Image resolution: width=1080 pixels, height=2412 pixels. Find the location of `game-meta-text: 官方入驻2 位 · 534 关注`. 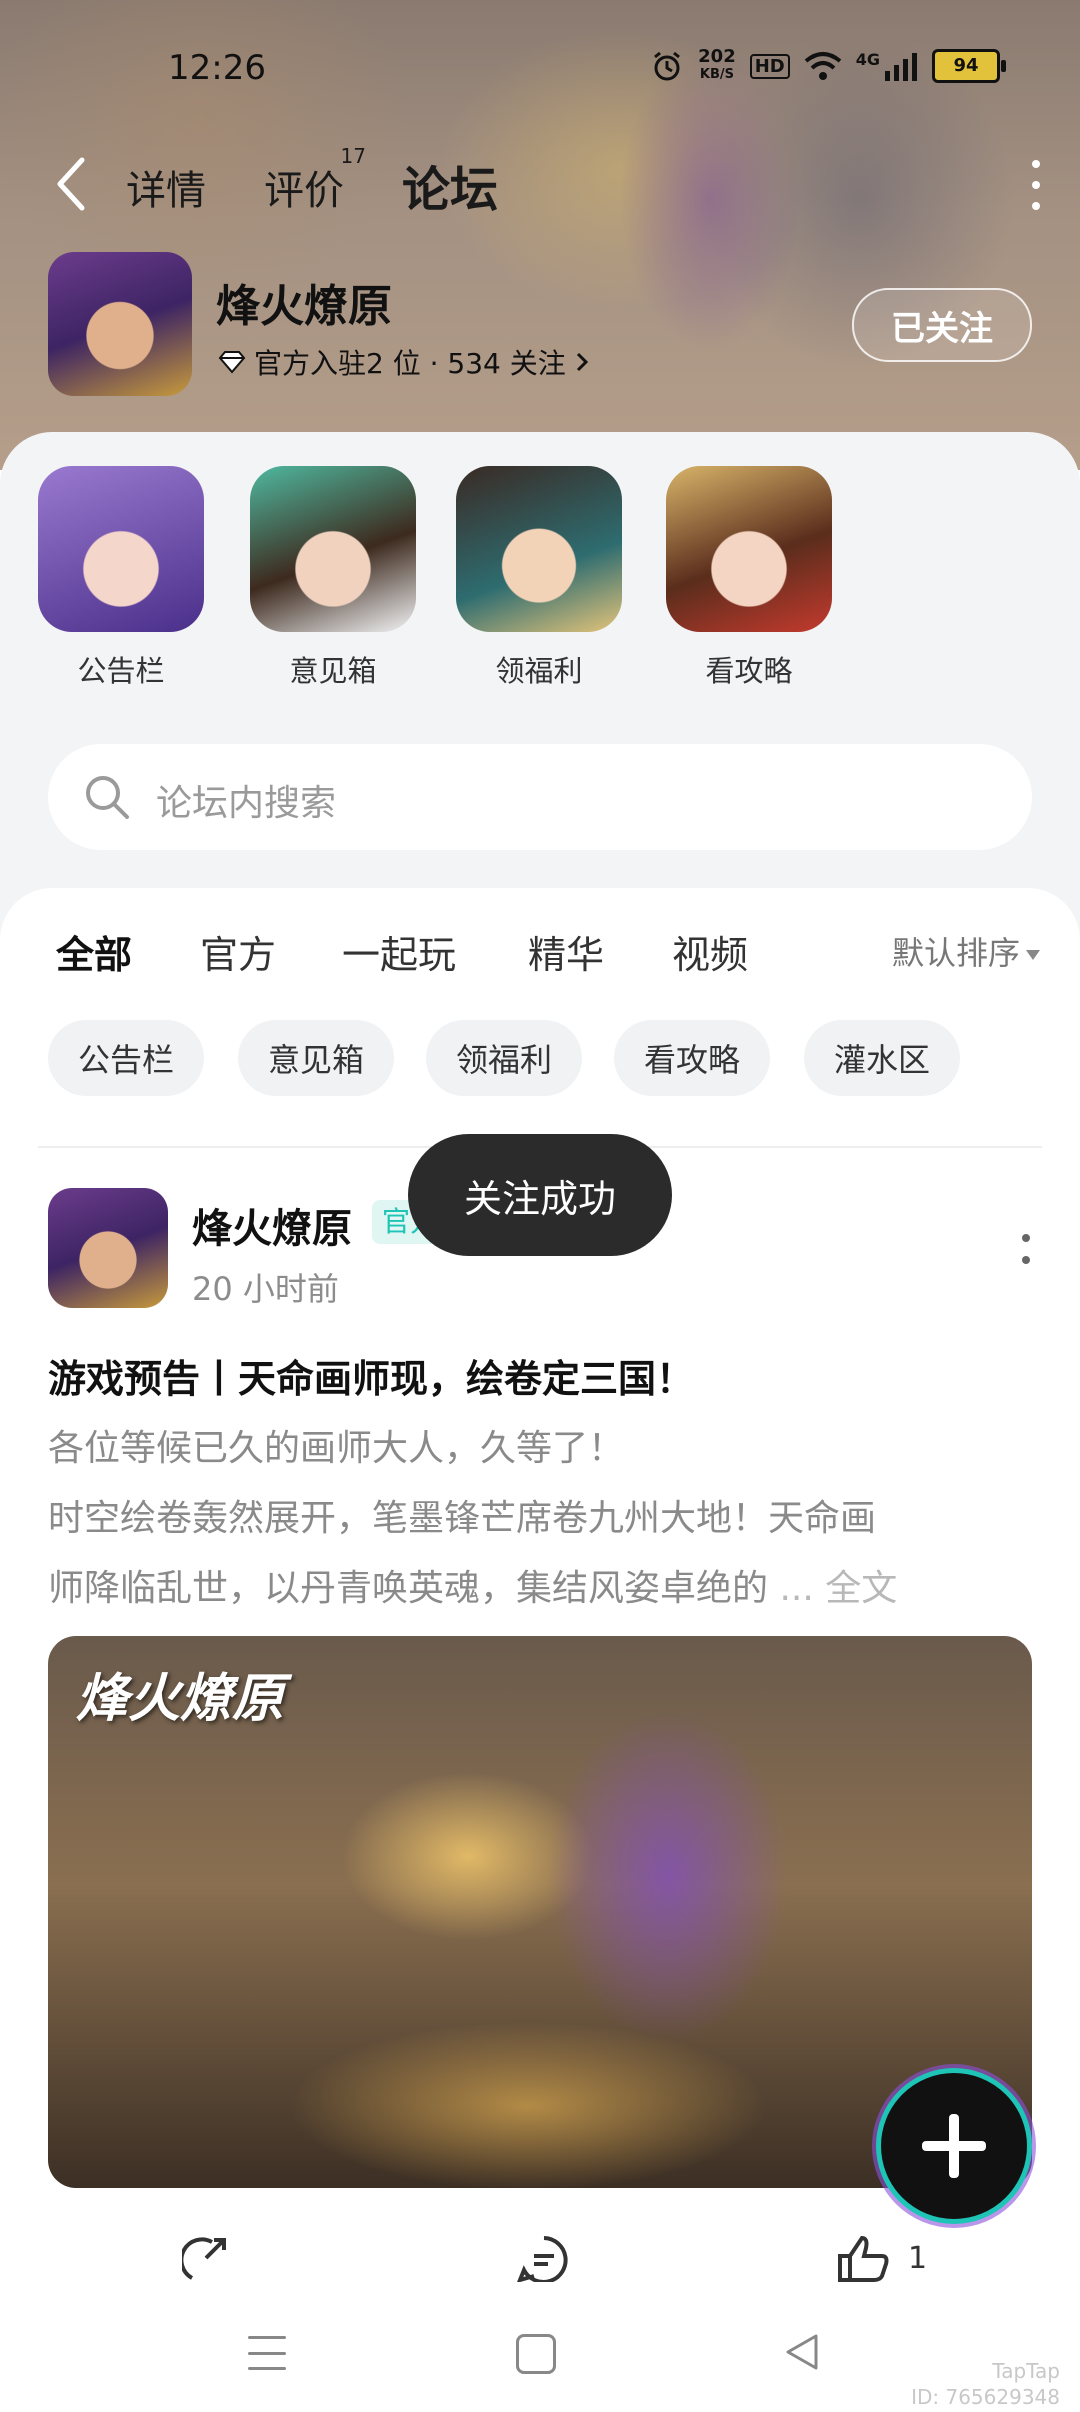

game-meta-text: 官方入驻2 位 · 534 关注 is located at coordinates (410, 363).